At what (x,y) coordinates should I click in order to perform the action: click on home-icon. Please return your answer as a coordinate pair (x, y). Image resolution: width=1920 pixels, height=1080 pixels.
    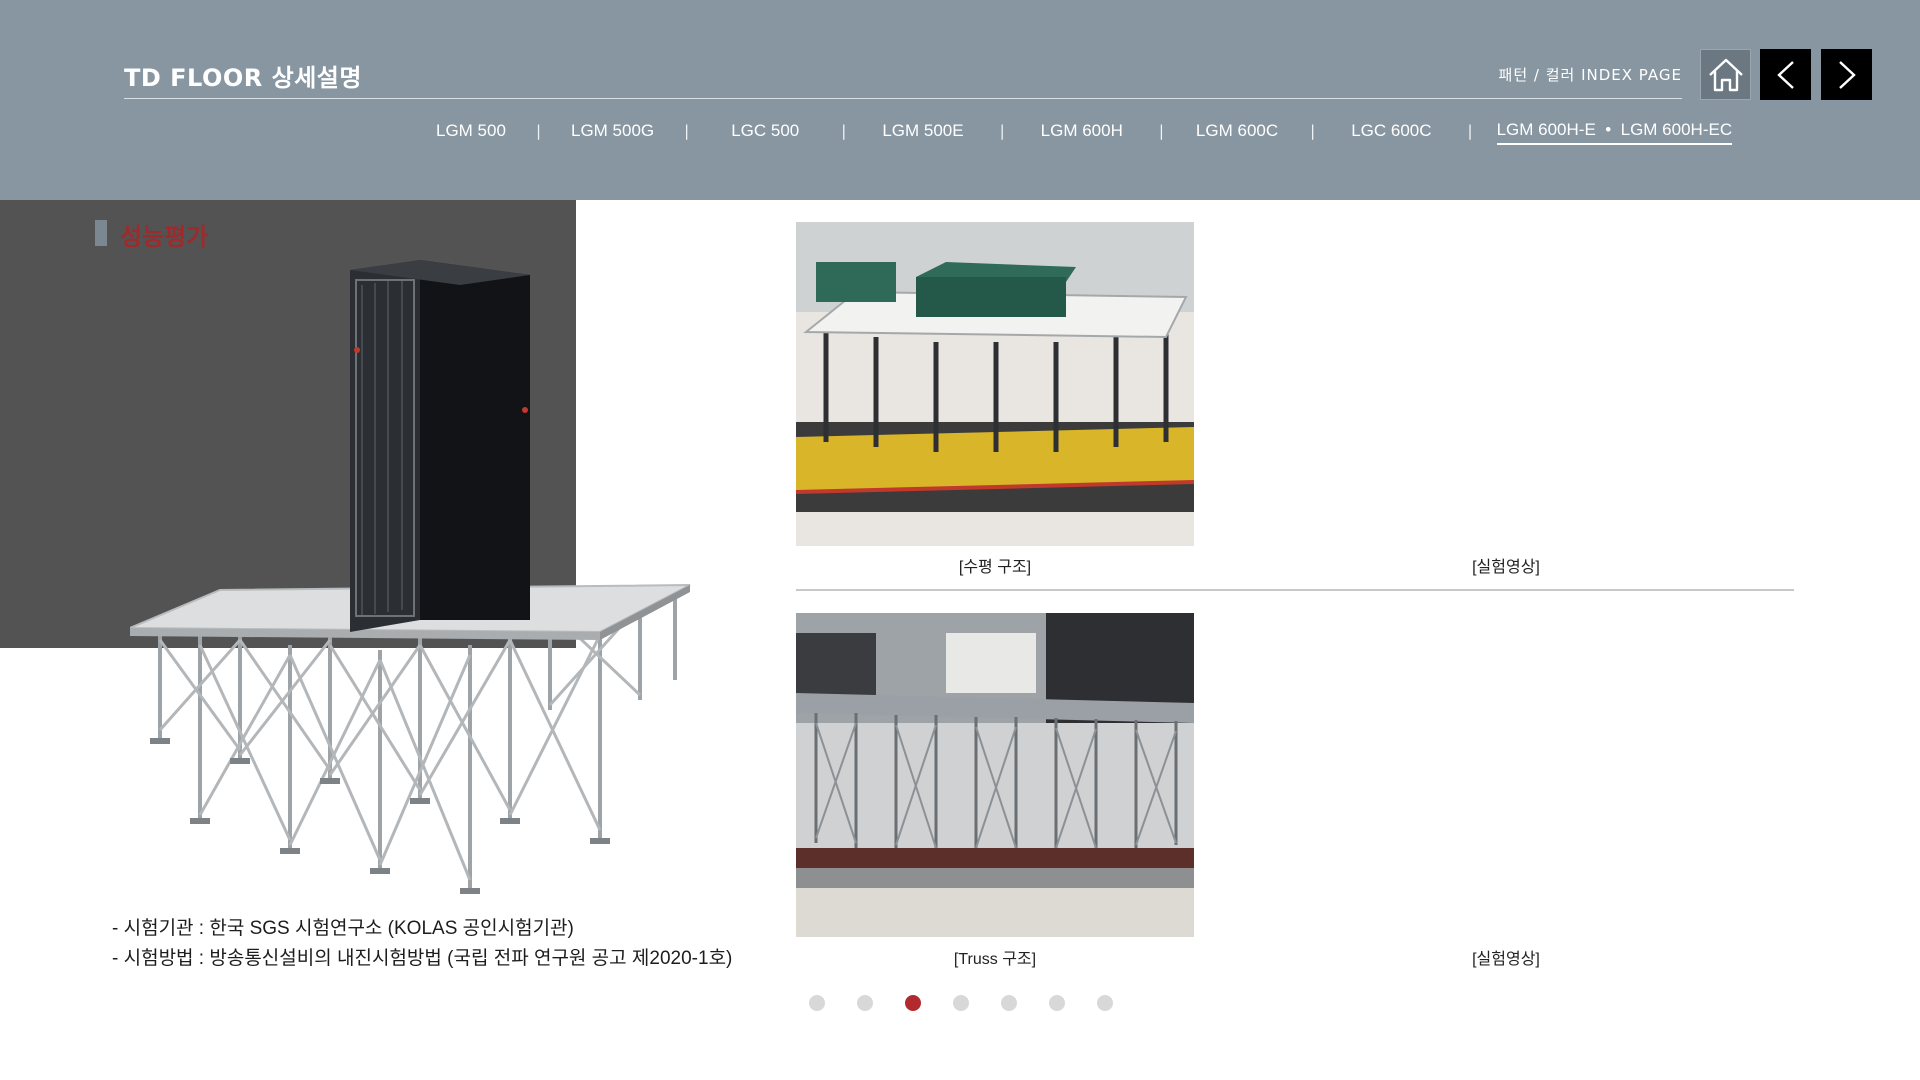
    Looking at the image, I should click on (1725, 74).